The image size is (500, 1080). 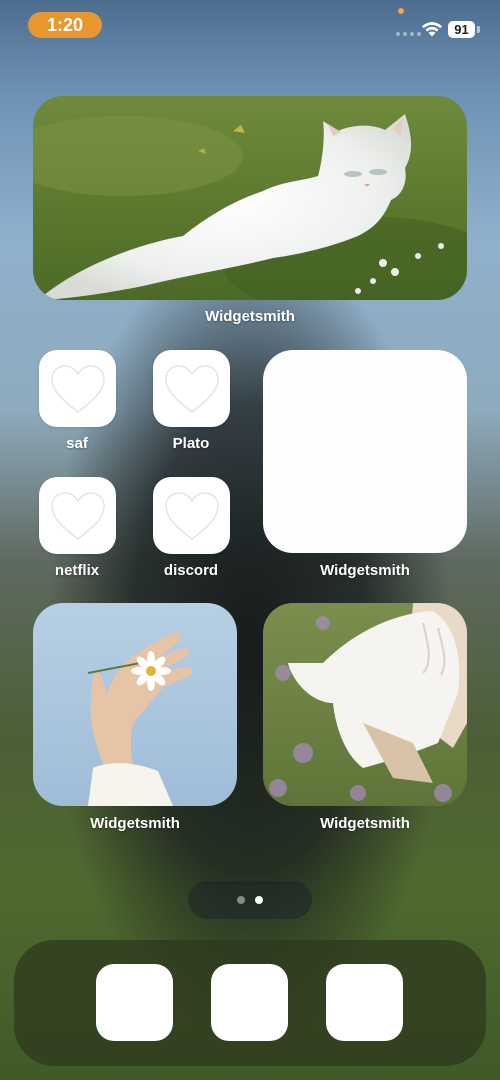 I want to click on cat-widget-label: Widgetsmith, so click(x=250, y=316).